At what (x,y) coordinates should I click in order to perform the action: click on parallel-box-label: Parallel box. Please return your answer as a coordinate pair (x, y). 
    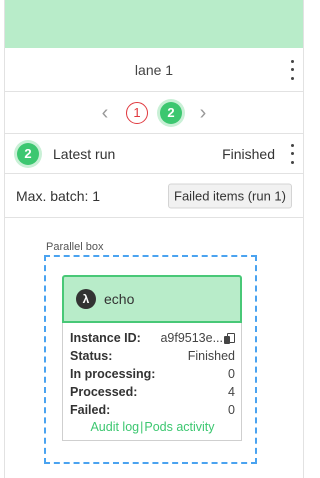
    Looking at the image, I should click on (75, 247).